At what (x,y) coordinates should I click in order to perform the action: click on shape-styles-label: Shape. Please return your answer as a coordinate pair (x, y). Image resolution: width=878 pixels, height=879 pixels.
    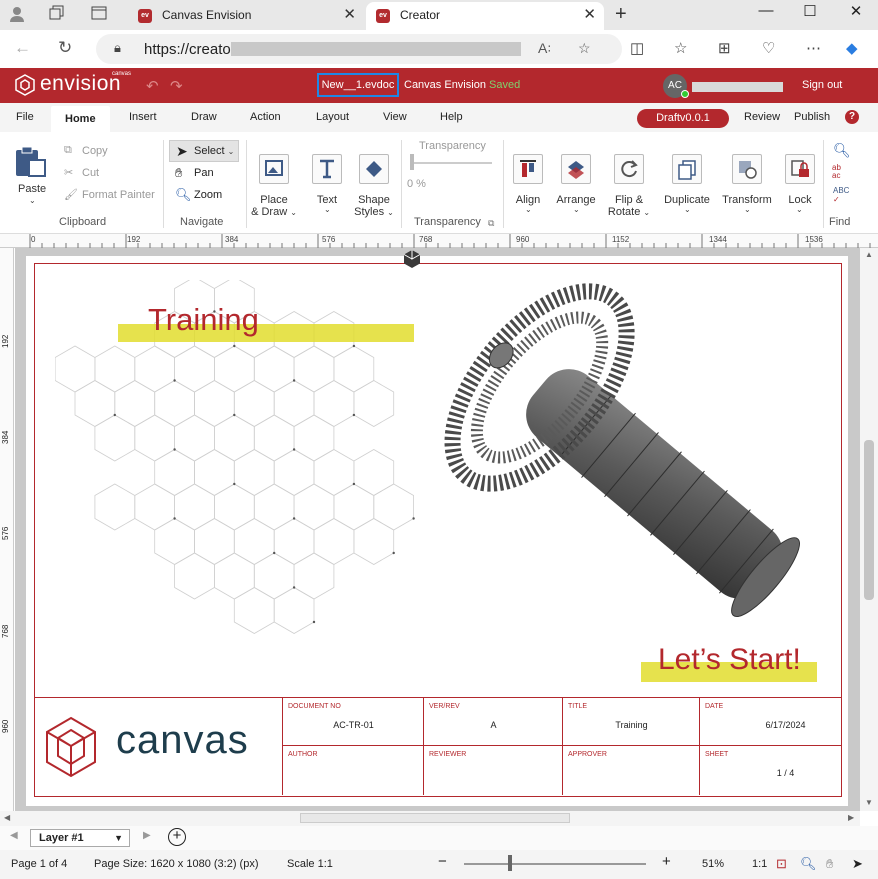
    Looking at the image, I should click on (374, 200).